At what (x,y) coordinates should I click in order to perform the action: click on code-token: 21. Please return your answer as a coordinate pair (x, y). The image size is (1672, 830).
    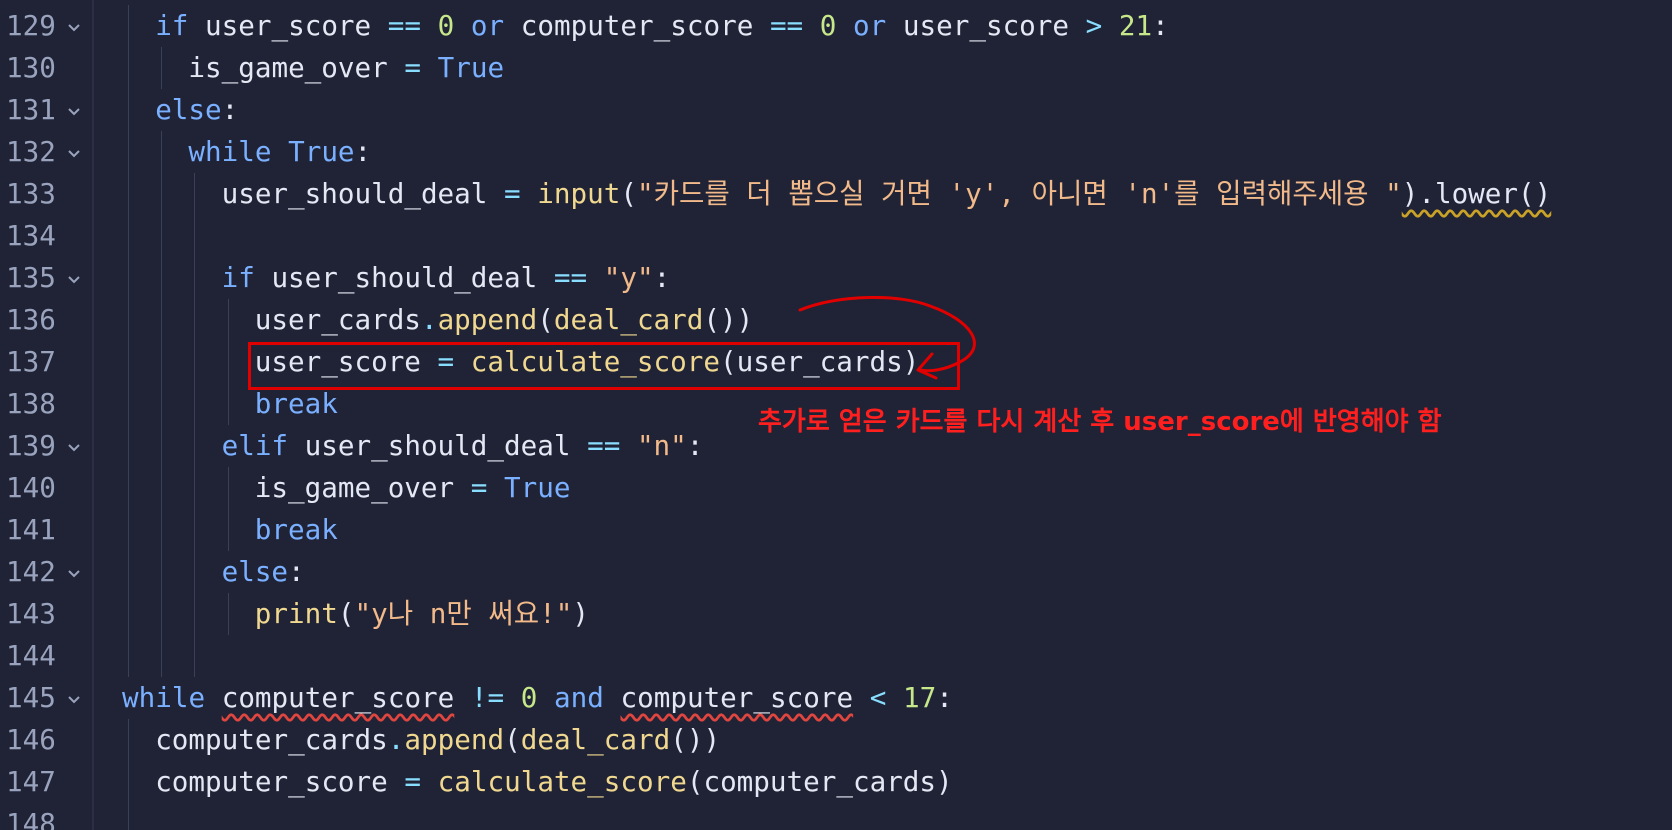
    Looking at the image, I should click on (1135, 25).